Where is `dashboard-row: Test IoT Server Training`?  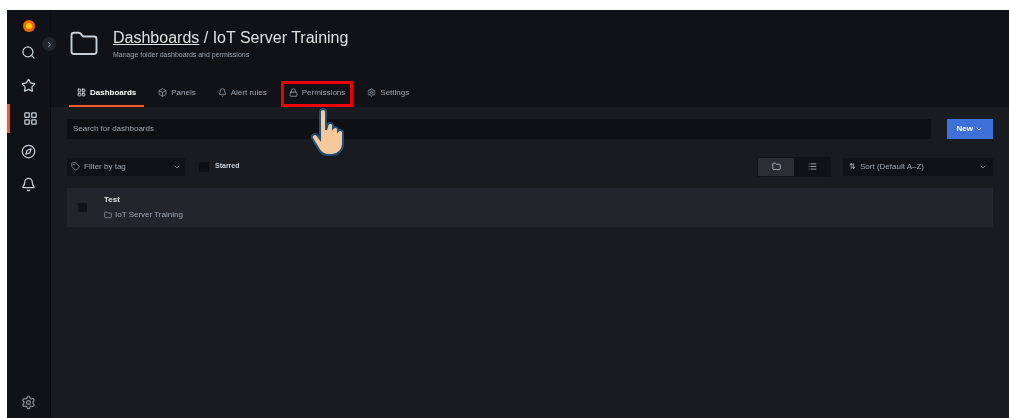 dashboard-row: Test IoT Server Training is located at coordinates (530, 207).